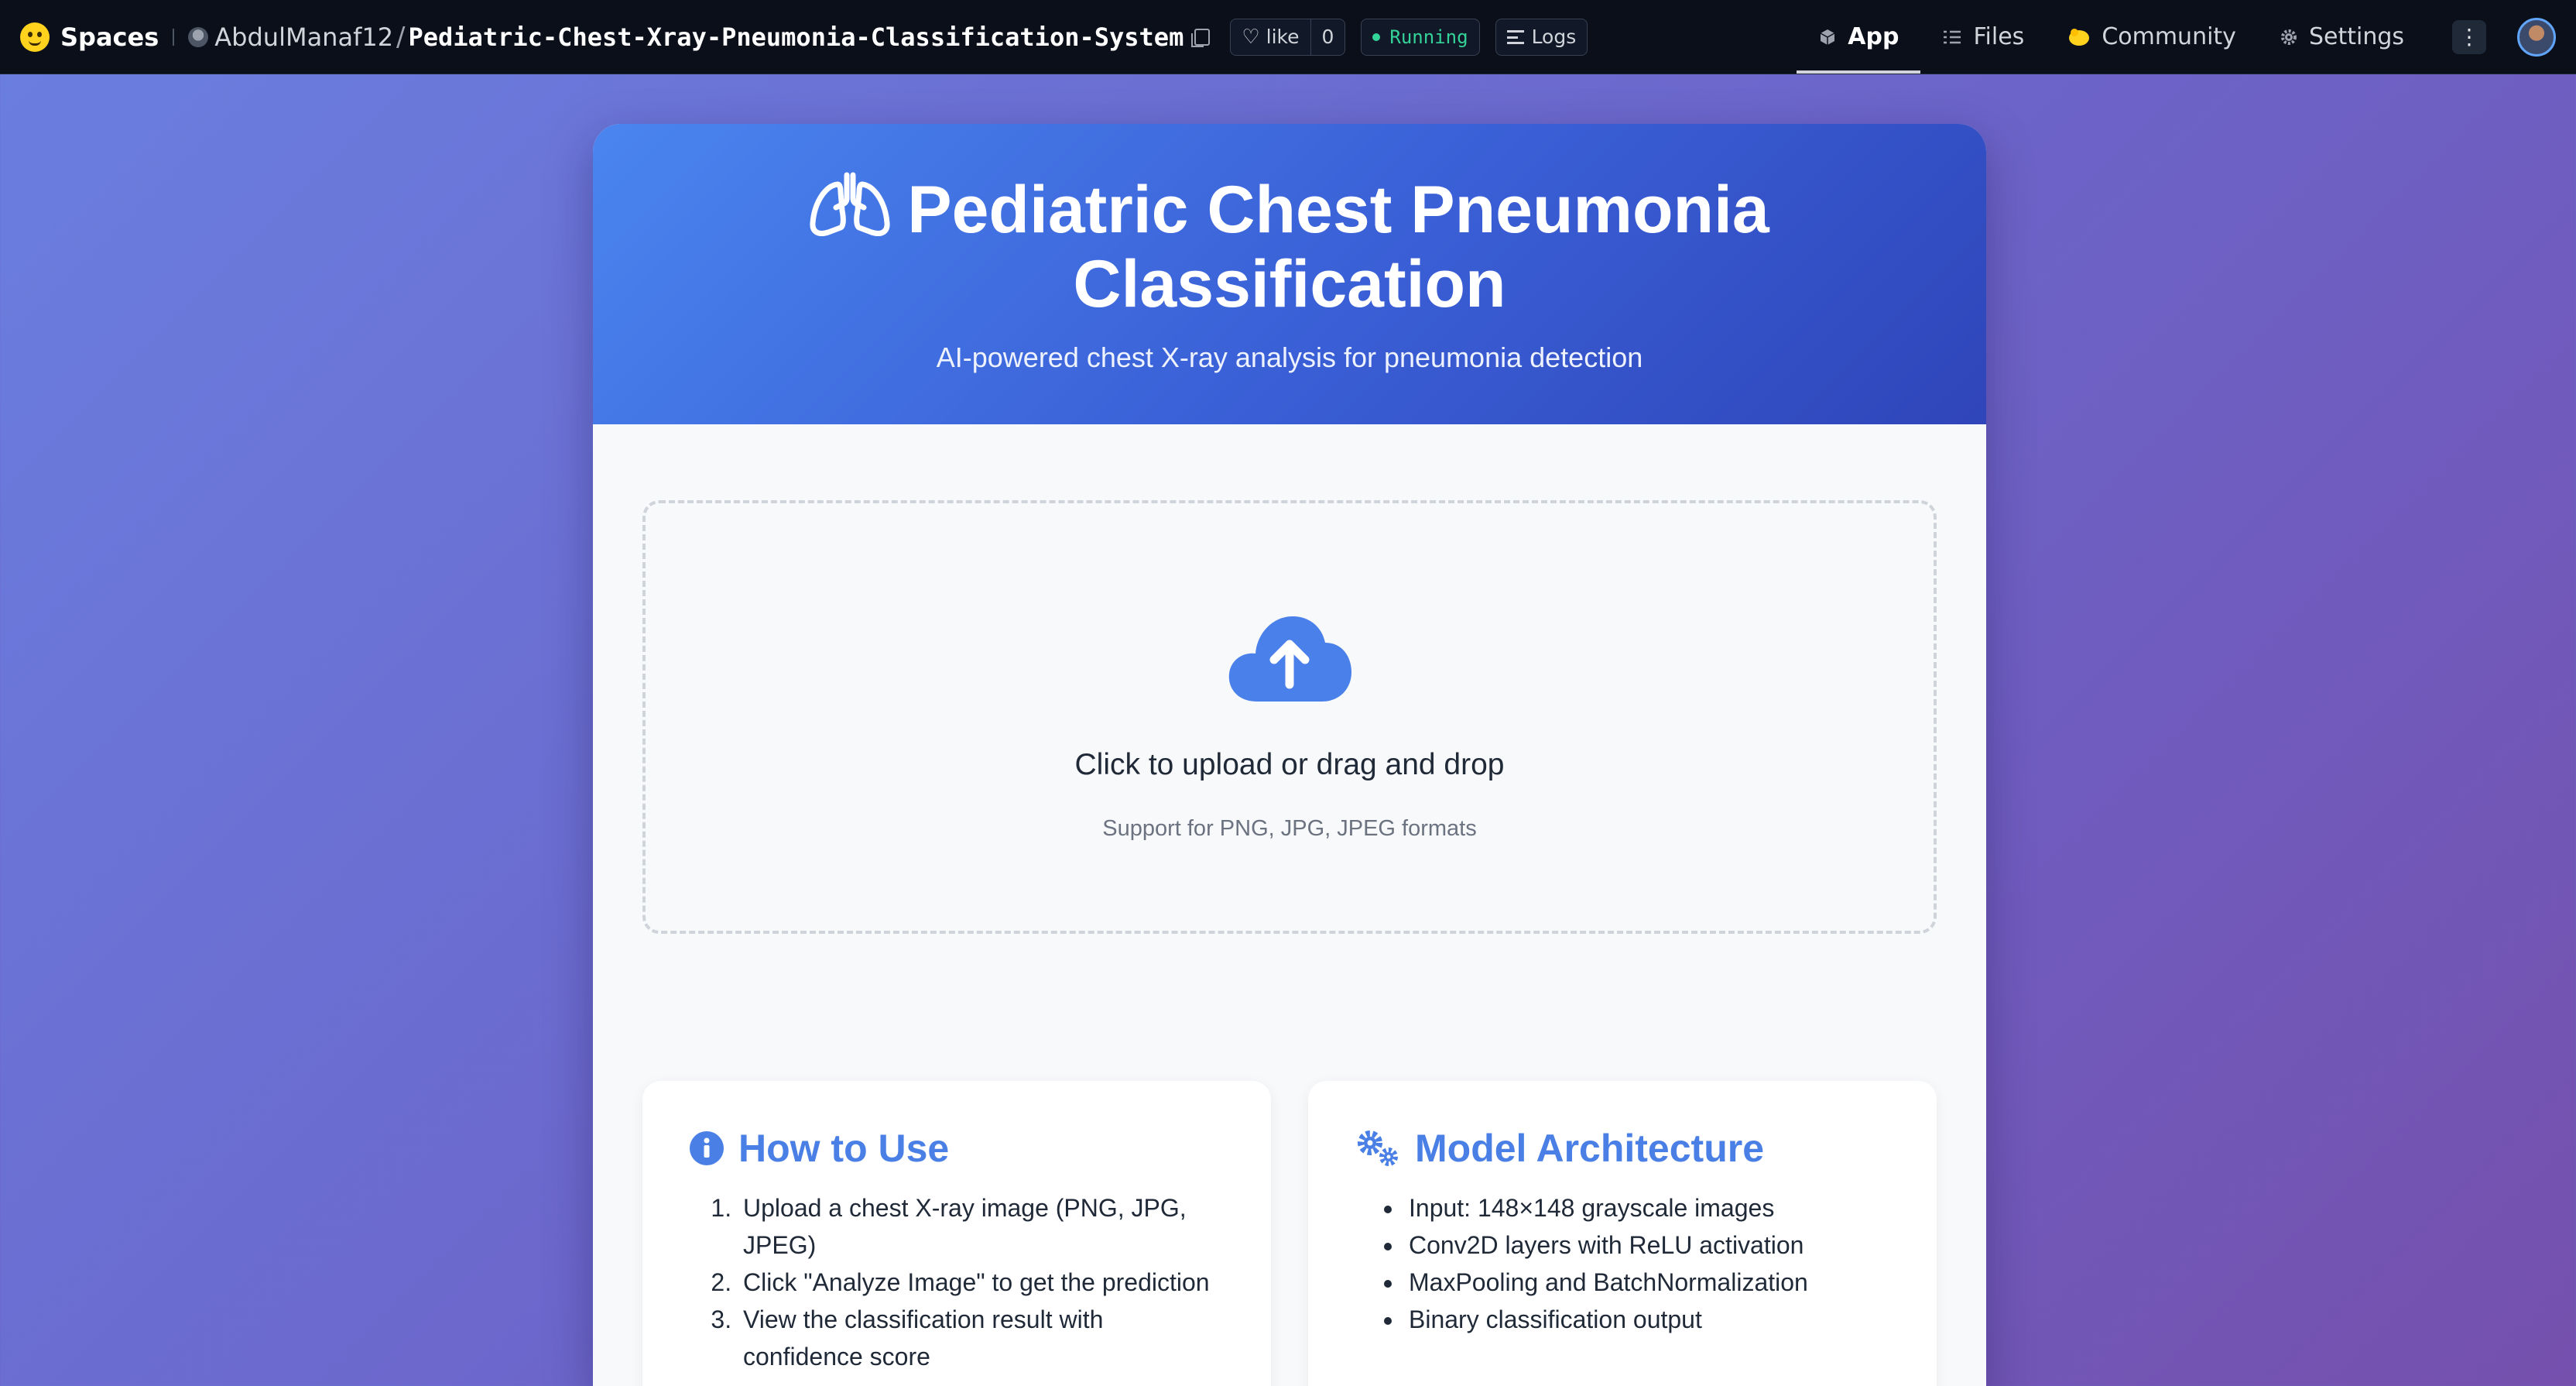 This screenshot has height=1386, width=2576. I want to click on info-circle-icon, so click(707, 1148).